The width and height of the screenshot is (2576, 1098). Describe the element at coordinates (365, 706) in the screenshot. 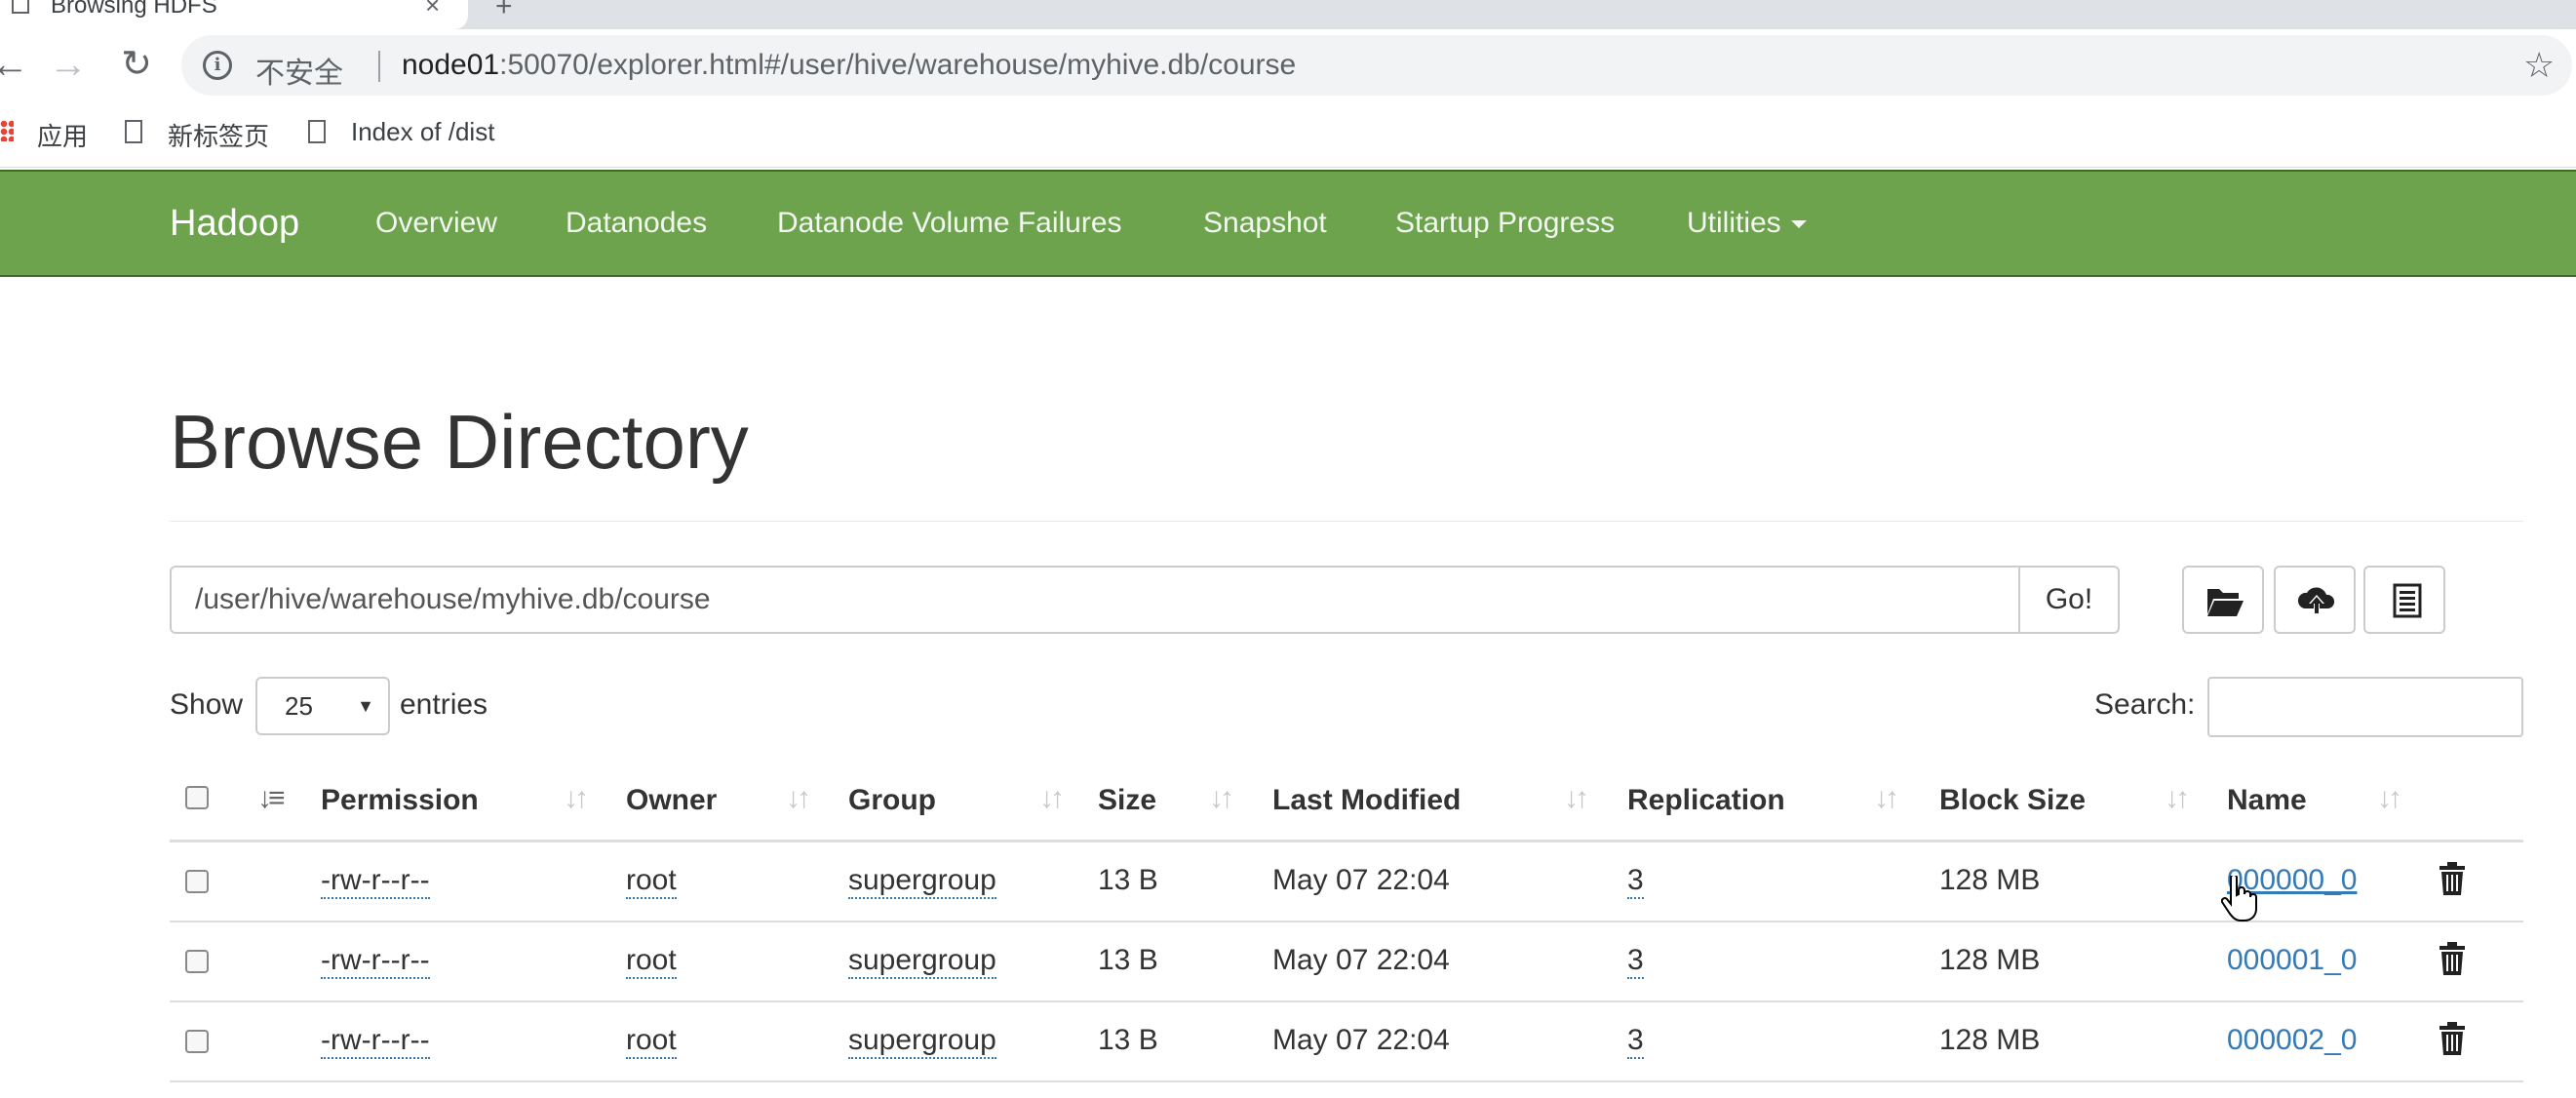

I see `dropdown-arrow-icon: ▼` at that location.